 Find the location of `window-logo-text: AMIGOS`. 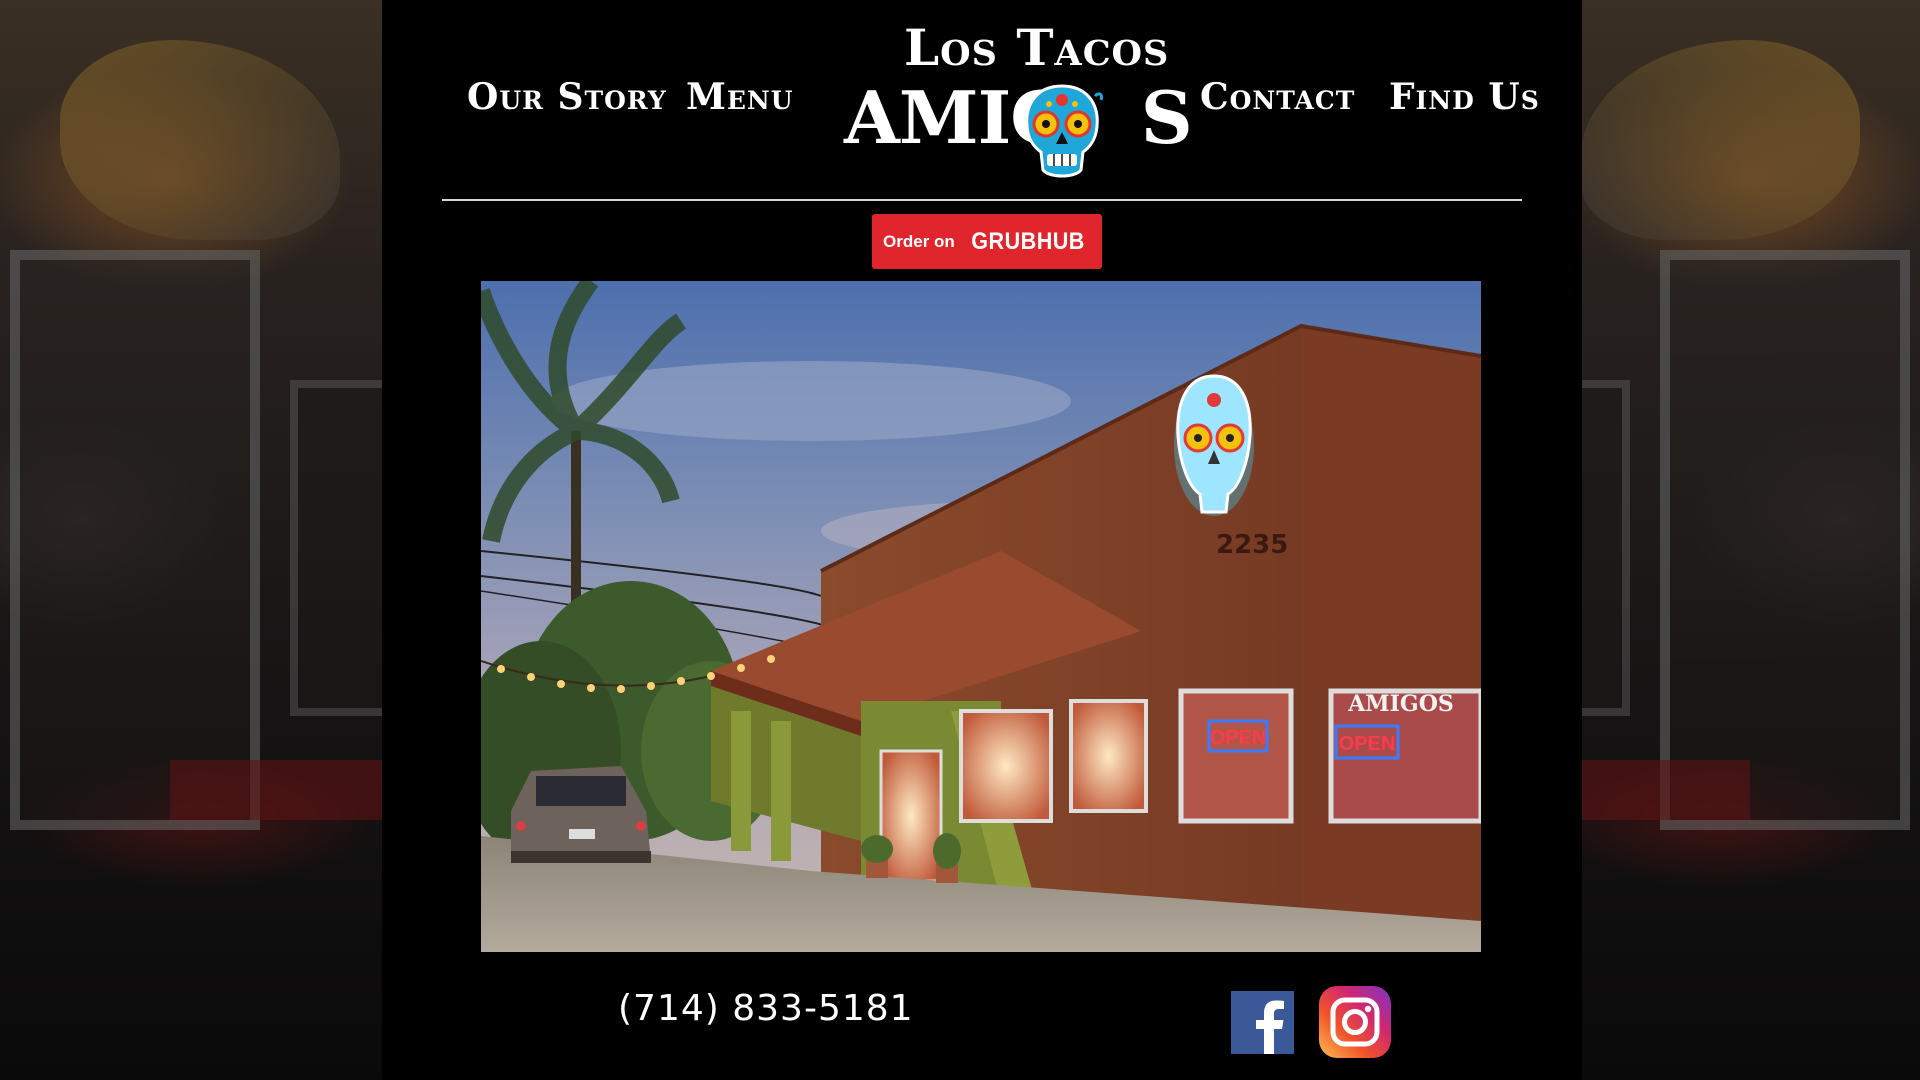

window-logo-text: AMIGOS is located at coordinates (1400, 704).